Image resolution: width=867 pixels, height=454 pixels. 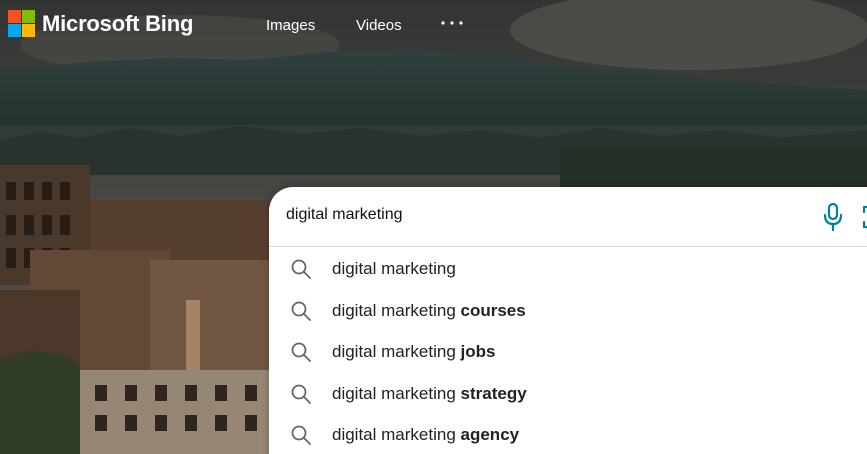 I want to click on search-bar, so click(x=568, y=217).